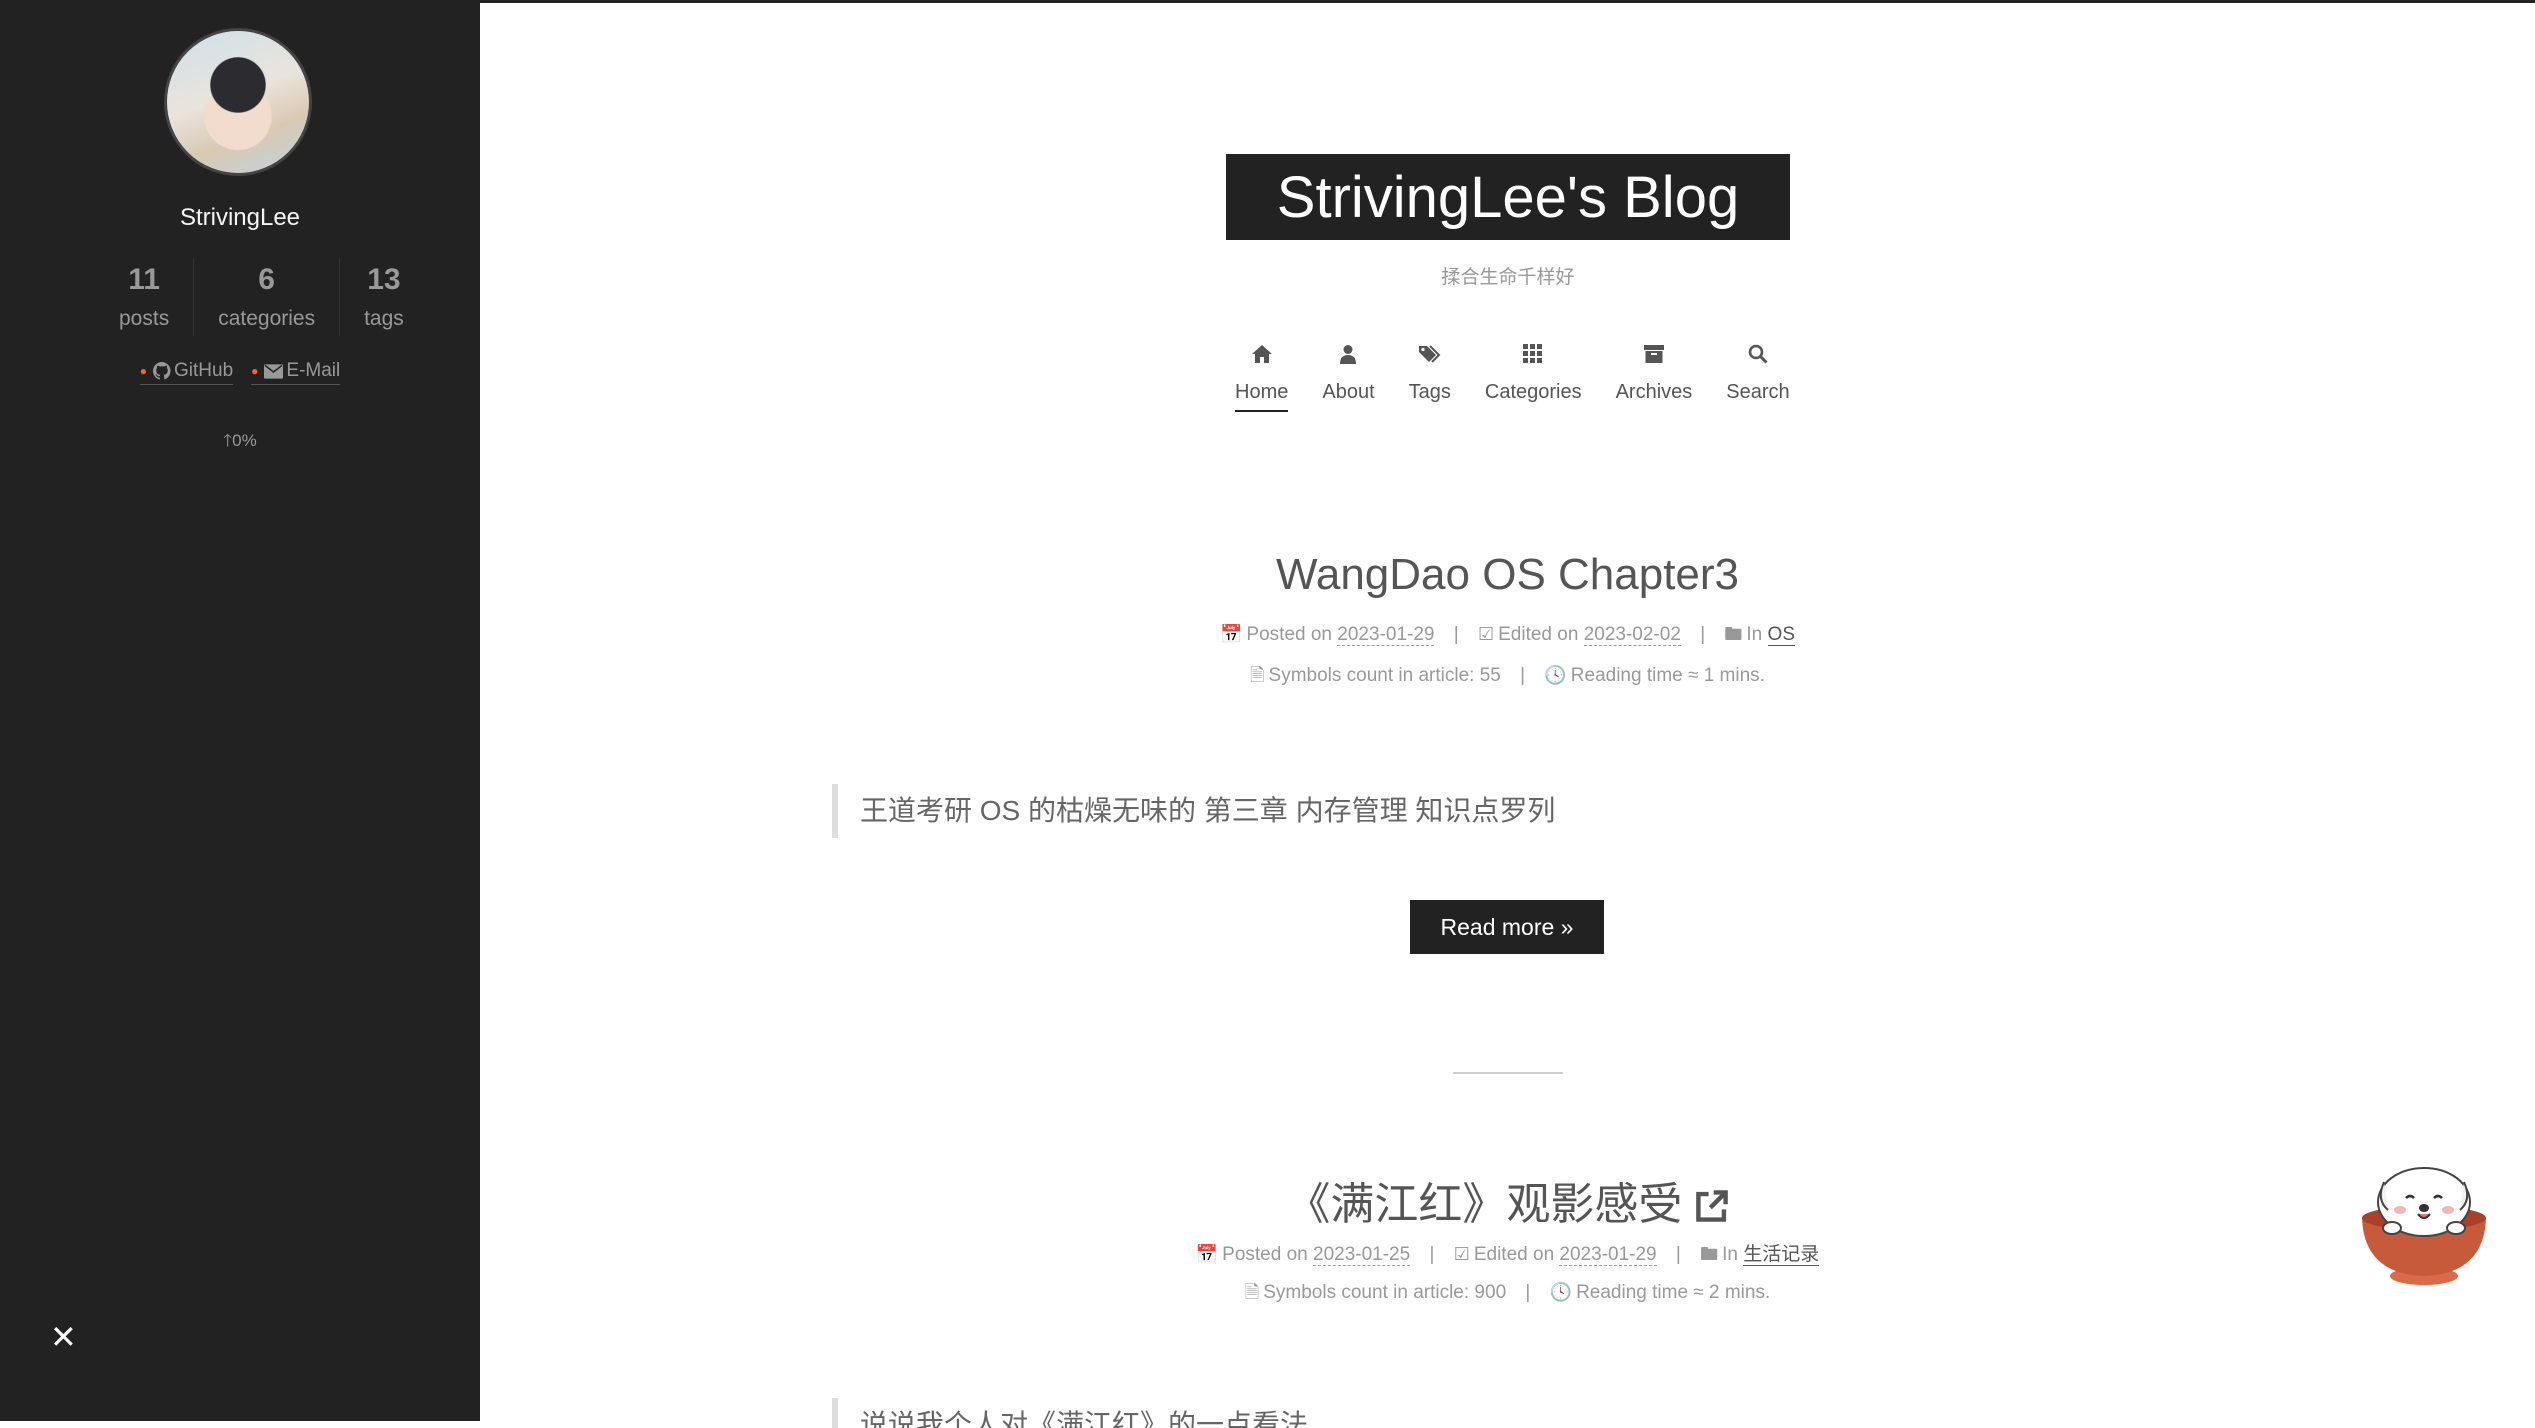 The image size is (2535, 1428). Describe the element at coordinates (1608, 1255) in the screenshot. I see `edited-date: 2023-01-29` at that location.